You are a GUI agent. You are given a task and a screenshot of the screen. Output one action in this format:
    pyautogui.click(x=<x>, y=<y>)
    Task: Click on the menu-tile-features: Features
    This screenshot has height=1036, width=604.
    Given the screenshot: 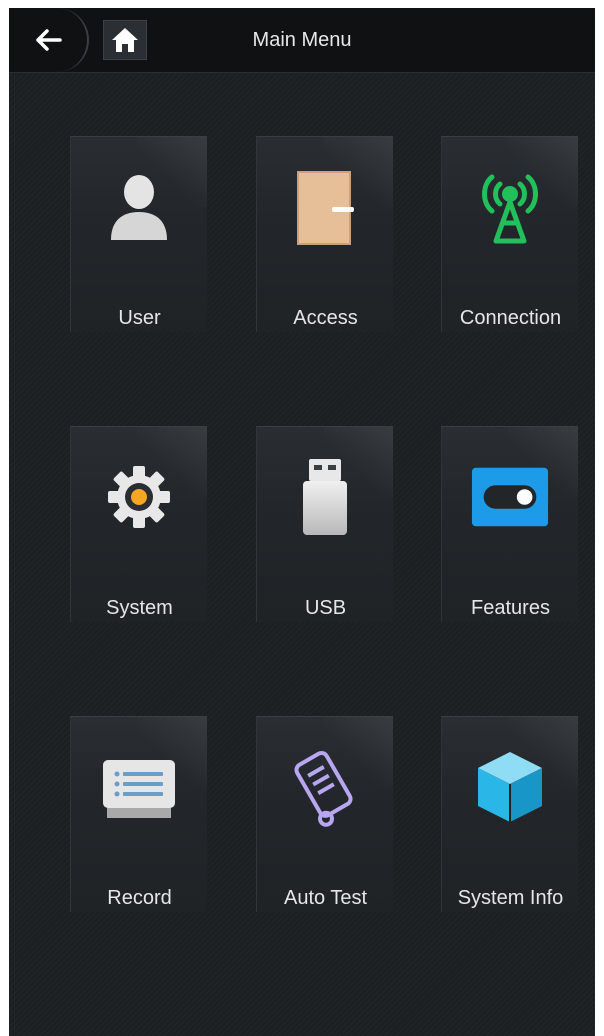 What is the action you would take?
    pyautogui.click(x=509, y=524)
    